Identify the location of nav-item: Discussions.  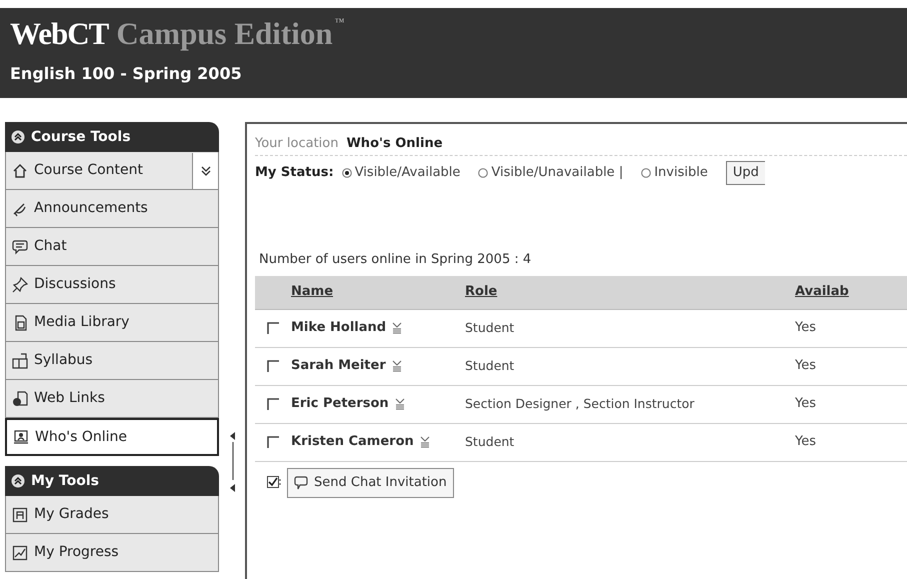
(112, 285).